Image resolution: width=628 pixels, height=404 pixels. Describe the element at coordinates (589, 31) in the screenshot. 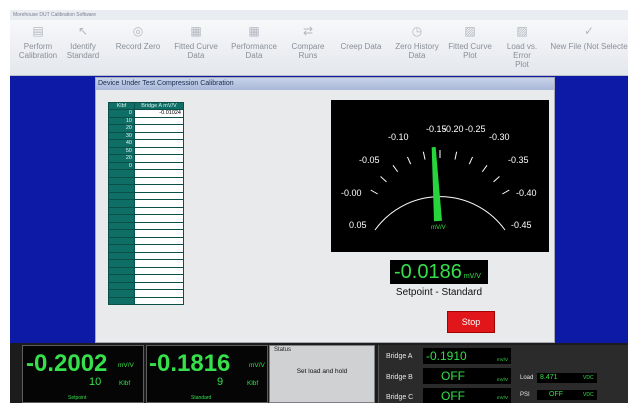

I see `check-icon: ✓` at that location.